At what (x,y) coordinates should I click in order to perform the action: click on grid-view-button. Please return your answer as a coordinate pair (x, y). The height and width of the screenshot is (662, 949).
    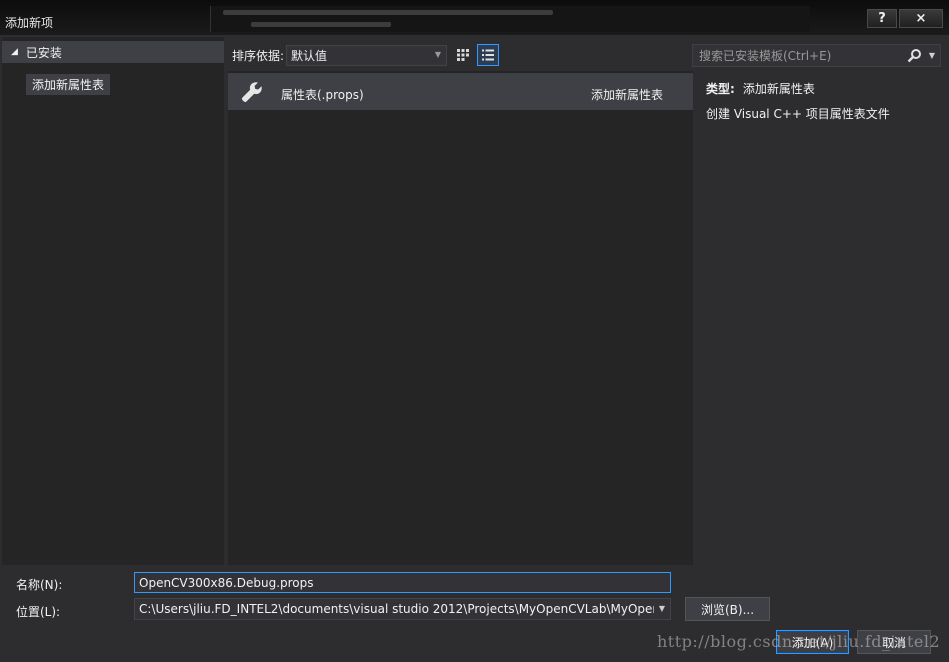
    Looking at the image, I should click on (463, 55).